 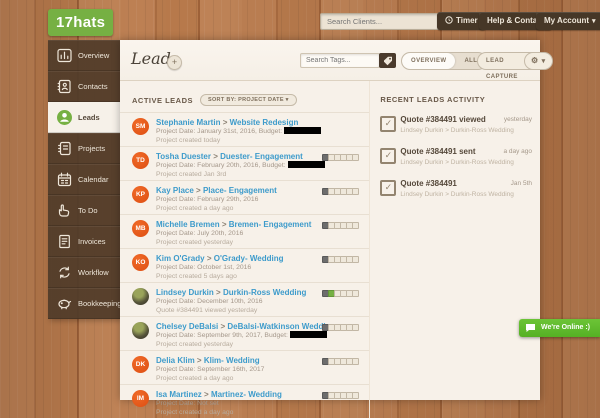 What do you see at coordinates (249, 258) in the screenshot?
I see `lead-project-link: O'Grady- Wedding` at bounding box center [249, 258].